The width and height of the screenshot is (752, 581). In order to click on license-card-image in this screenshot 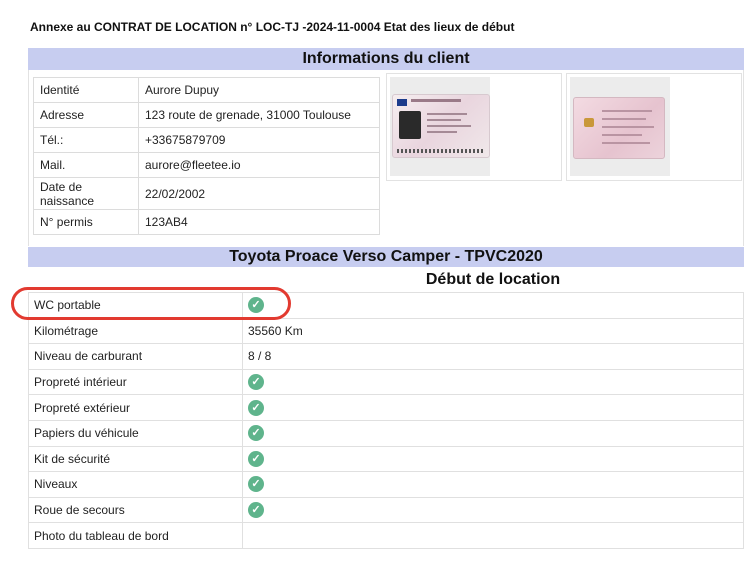, I will do `click(619, 128)`.